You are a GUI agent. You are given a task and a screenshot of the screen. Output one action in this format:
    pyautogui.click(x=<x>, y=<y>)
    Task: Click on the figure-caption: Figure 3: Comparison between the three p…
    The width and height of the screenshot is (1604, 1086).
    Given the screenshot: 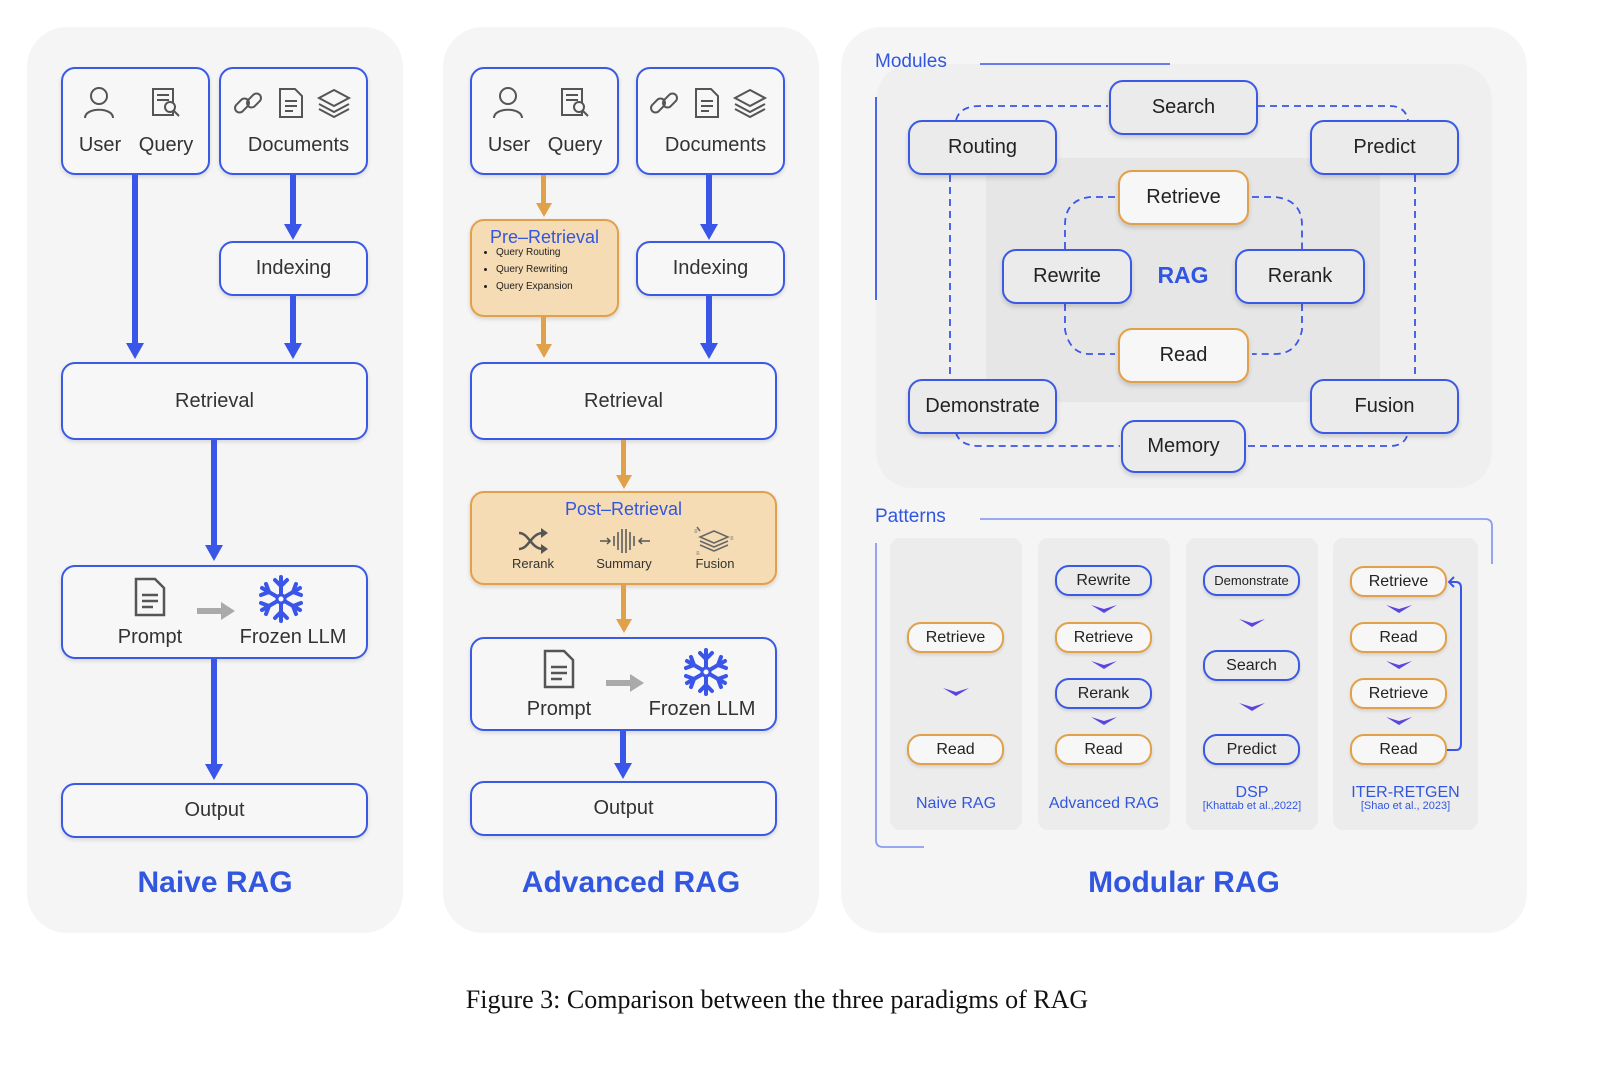 What is the action you would take?
    pyautogui.click(x=777, y=999)
    